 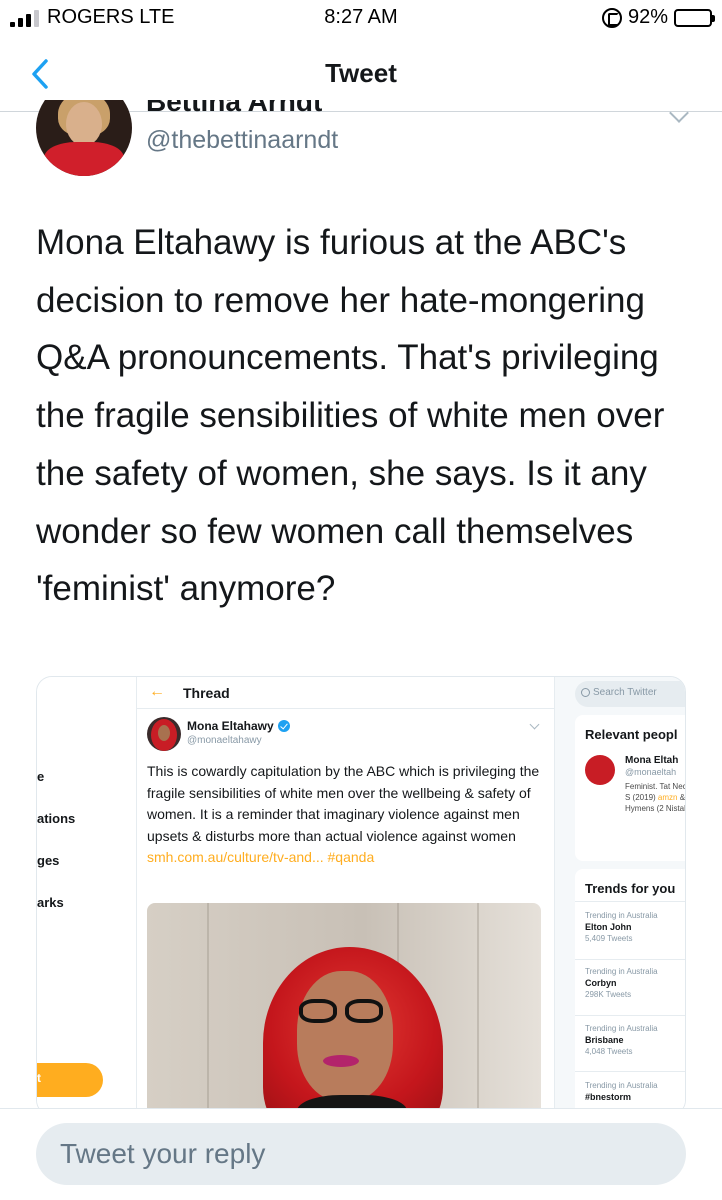 What do you see at coordinates (84, 138) in the screenshot?
I see `avatar` at bounding box center [84, 138].